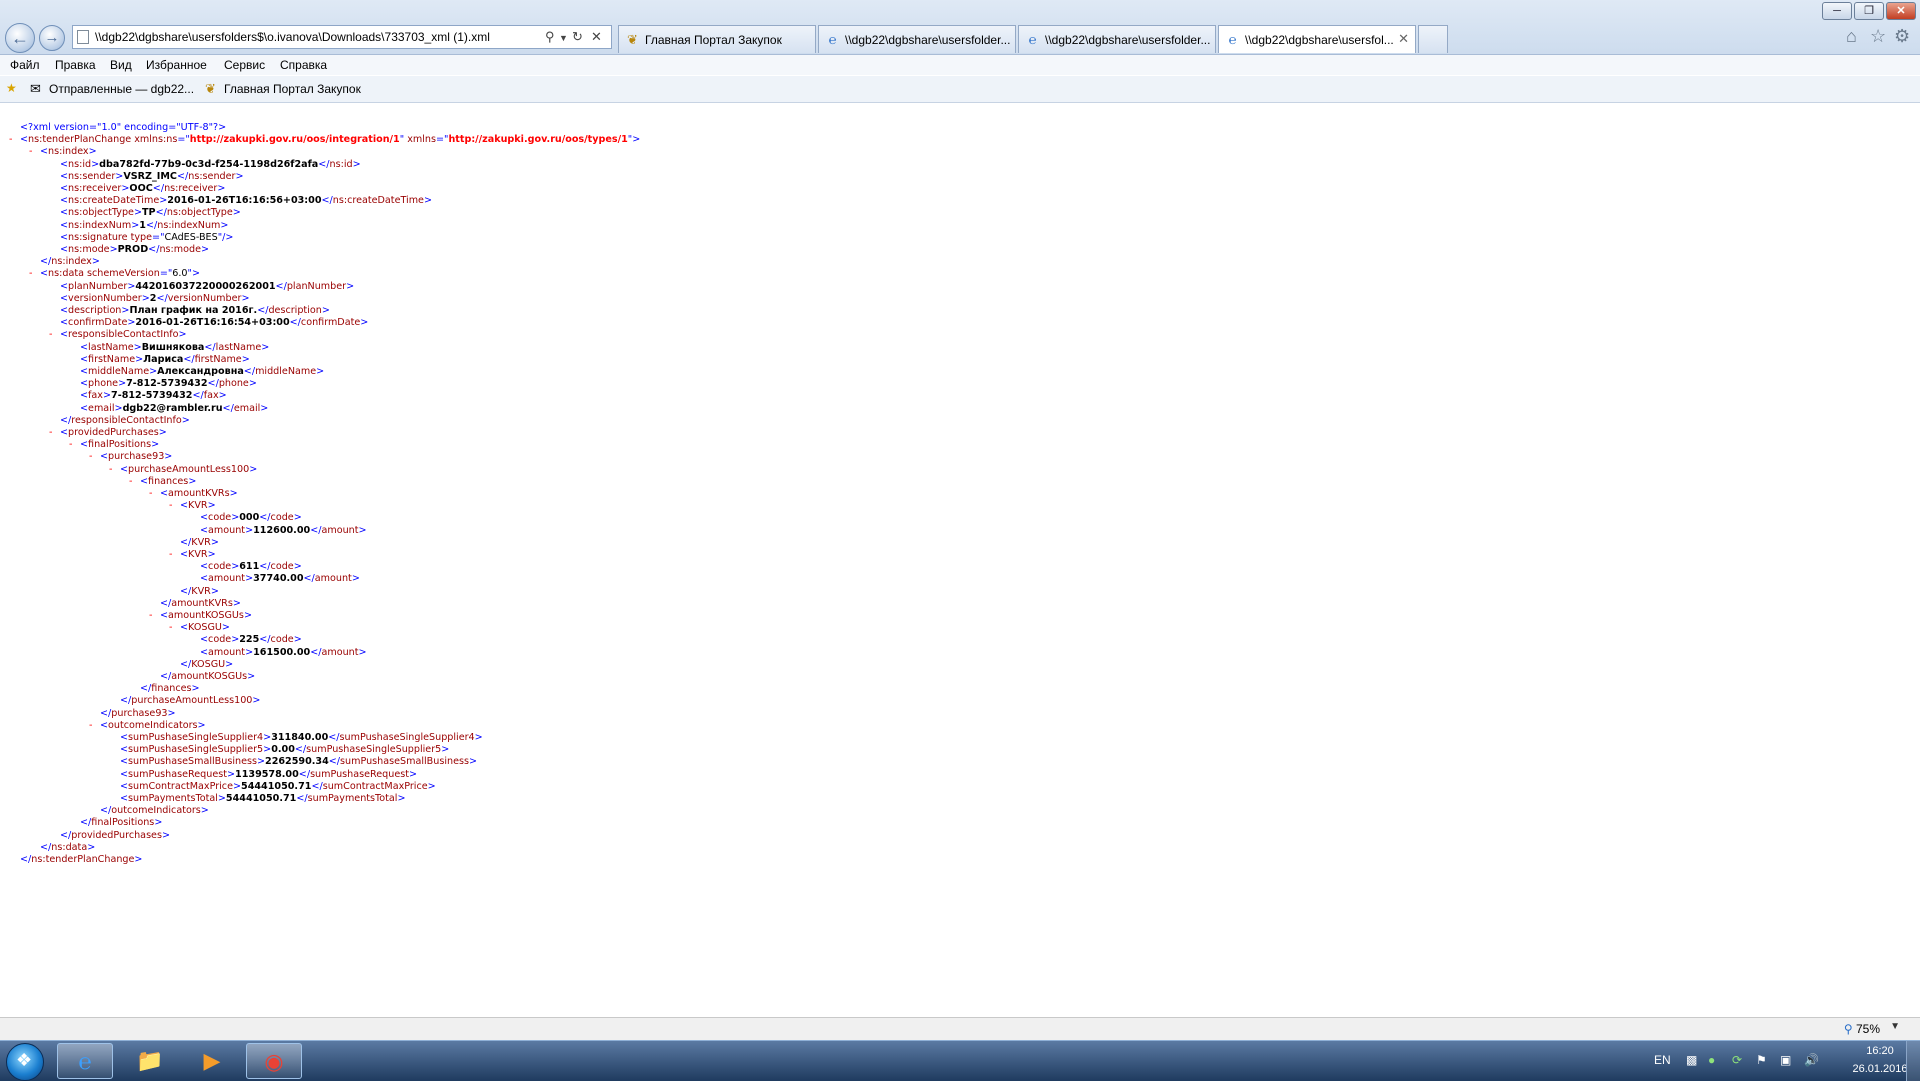 The width and height of the screenshot is (1920, 1081). I want to click on home-icon: ⌂, so click(1851, 36).